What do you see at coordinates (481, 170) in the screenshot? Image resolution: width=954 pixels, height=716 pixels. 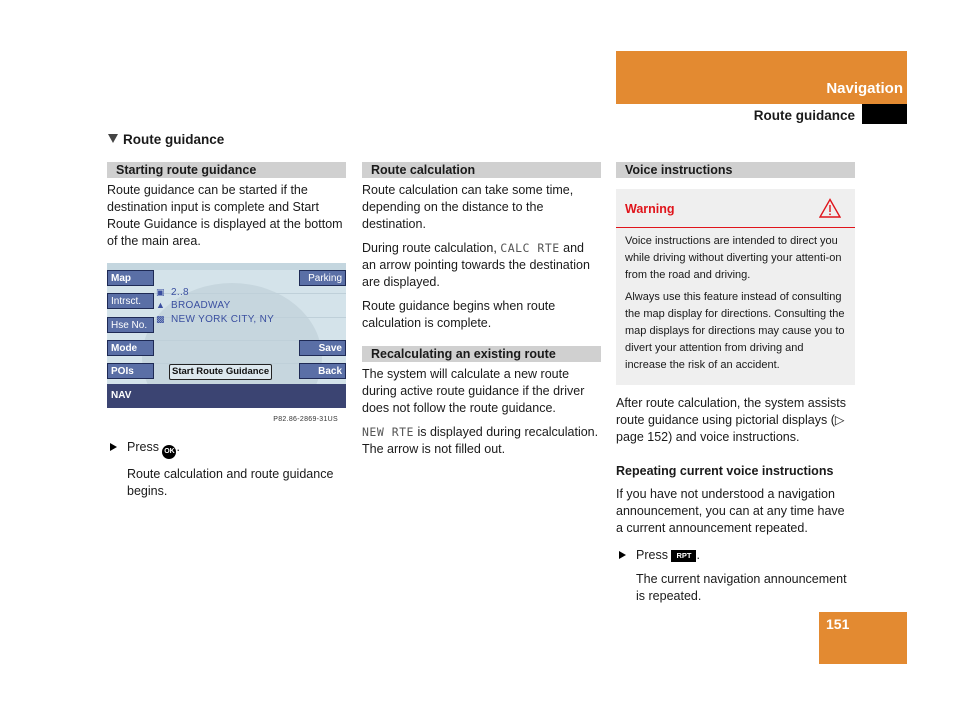 I see `heading-route-calculation: Route calculation` at bounding box center [481, 170].